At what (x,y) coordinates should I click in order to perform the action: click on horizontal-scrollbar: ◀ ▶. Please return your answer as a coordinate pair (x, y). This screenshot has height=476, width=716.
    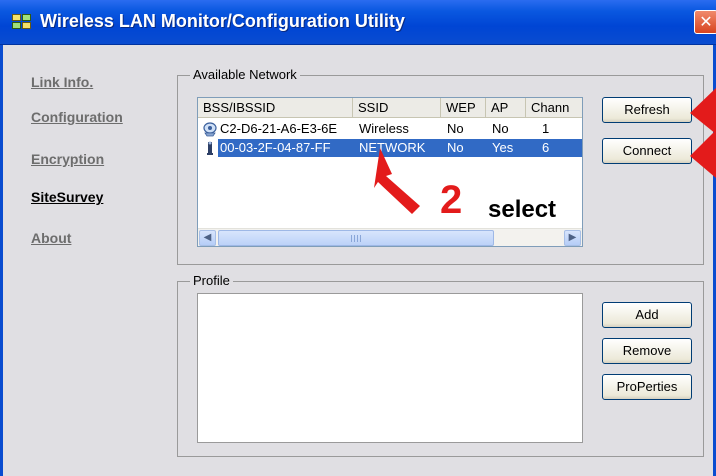
    Looking at the image, I should click on (390, 237).